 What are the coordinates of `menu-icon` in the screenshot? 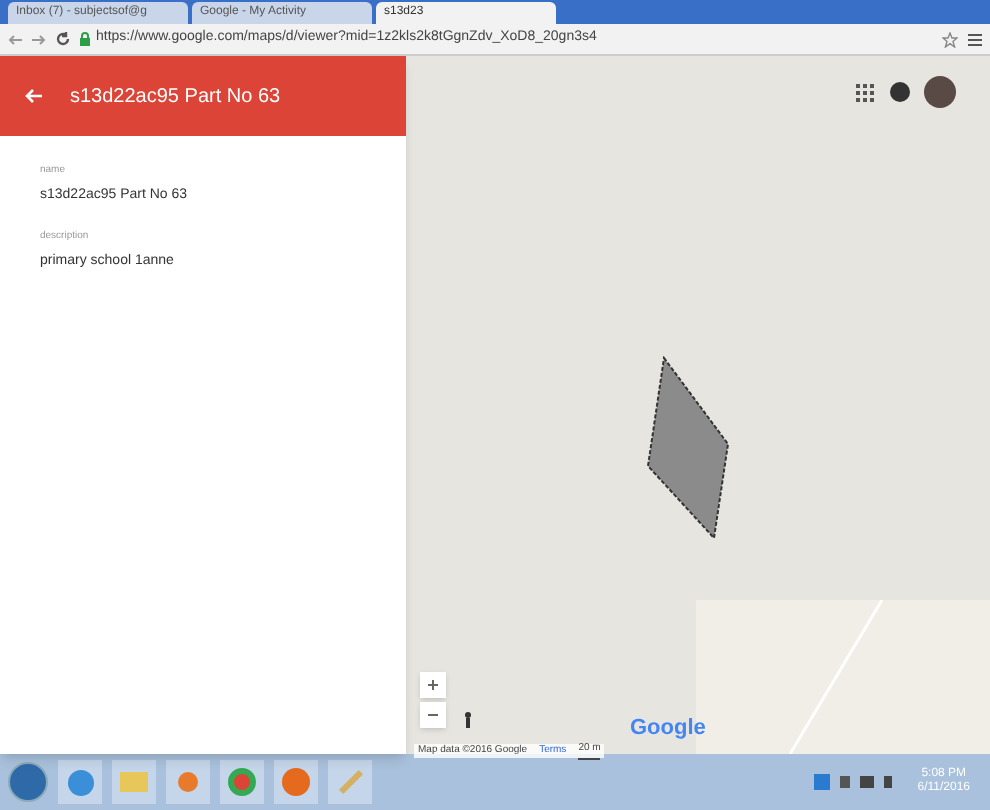 It's located at (975, 39).